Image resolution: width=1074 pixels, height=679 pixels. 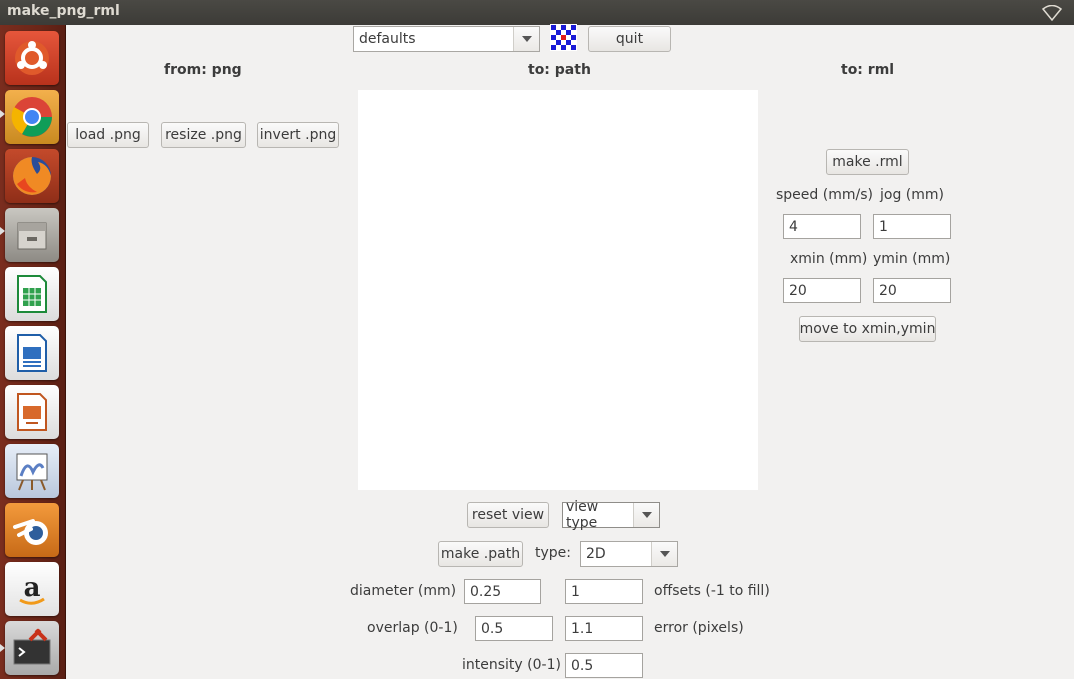 I want to click on view-type-value: view type, so click(x=582, y=515).